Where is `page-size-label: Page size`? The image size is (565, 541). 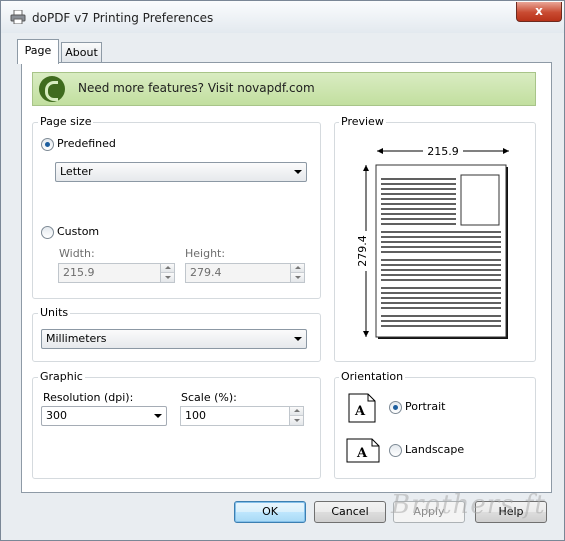 page-size-label: Page size is located at coordinates (66, 121).